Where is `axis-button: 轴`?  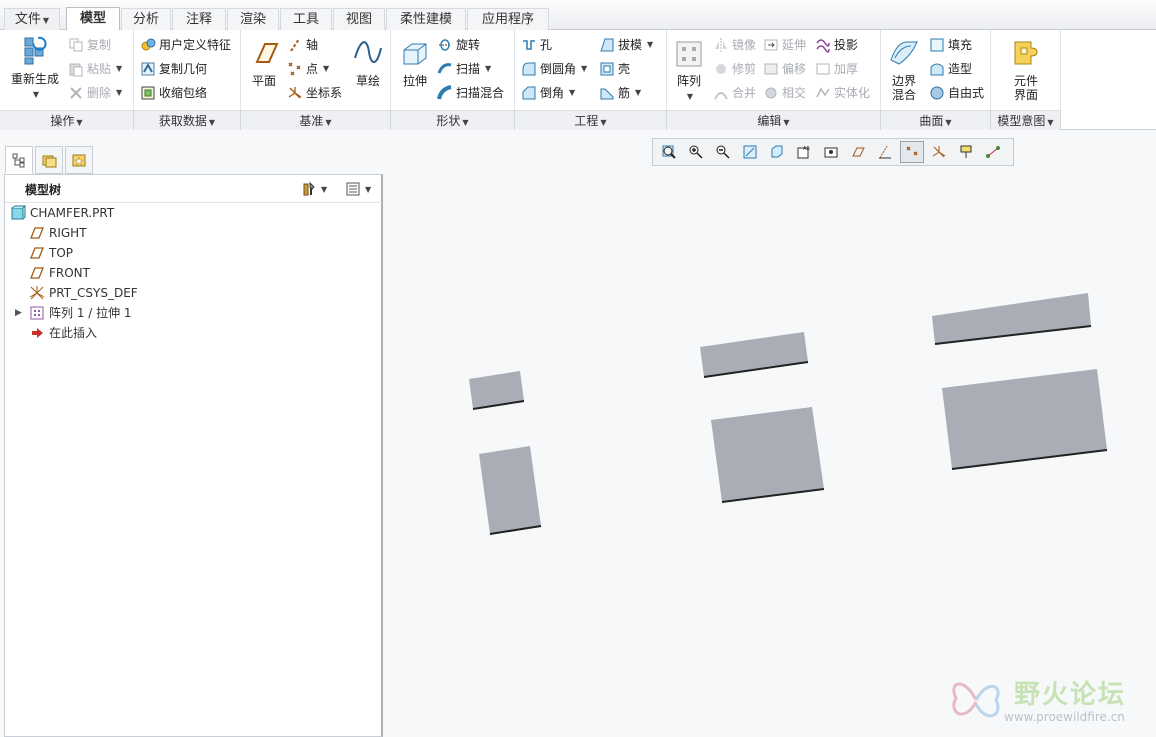
axis-button: 轴 is located at coordinates (302, 45).